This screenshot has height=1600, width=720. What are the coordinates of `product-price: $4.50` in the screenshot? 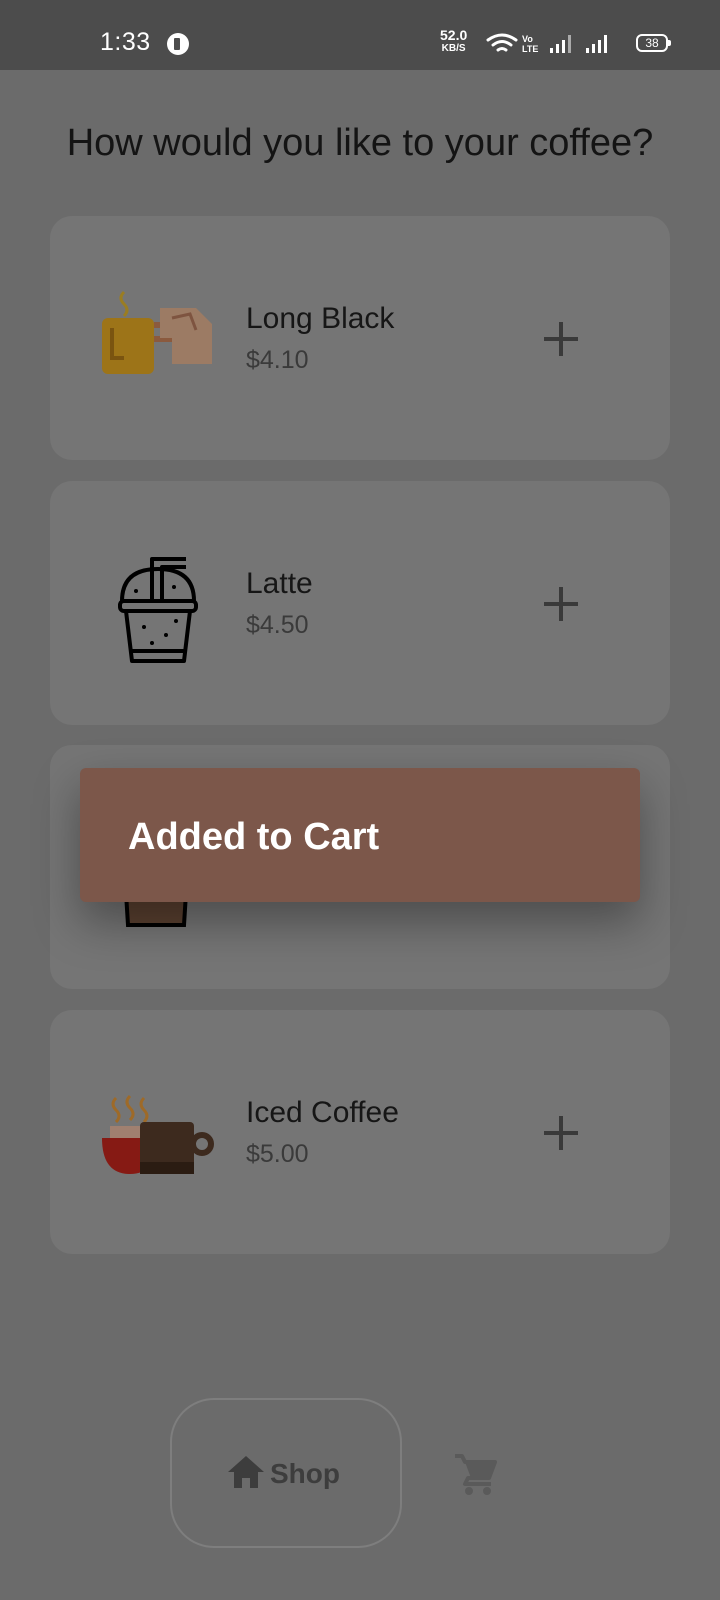 It's located at (277, 625).